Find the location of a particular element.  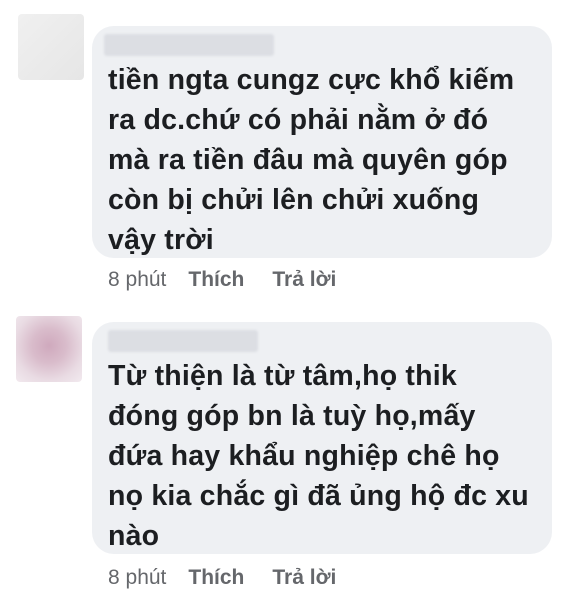

comment-text-line: đóng góp bn là tuỳ họ,mấy is located at coordinates (292, 416).